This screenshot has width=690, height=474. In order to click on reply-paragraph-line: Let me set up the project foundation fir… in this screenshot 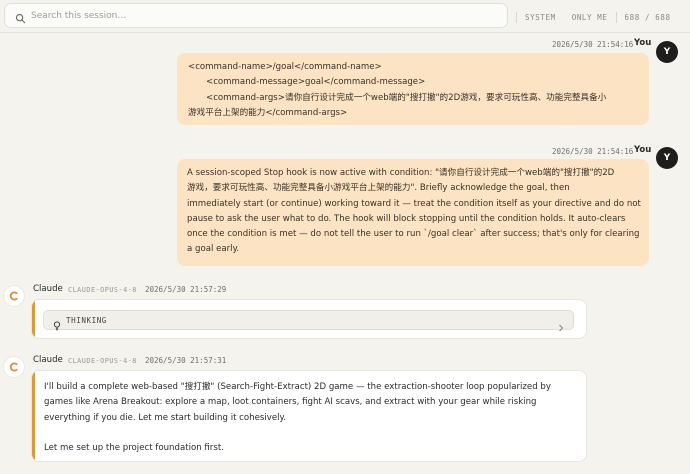, I will do `click(134, 448)`.